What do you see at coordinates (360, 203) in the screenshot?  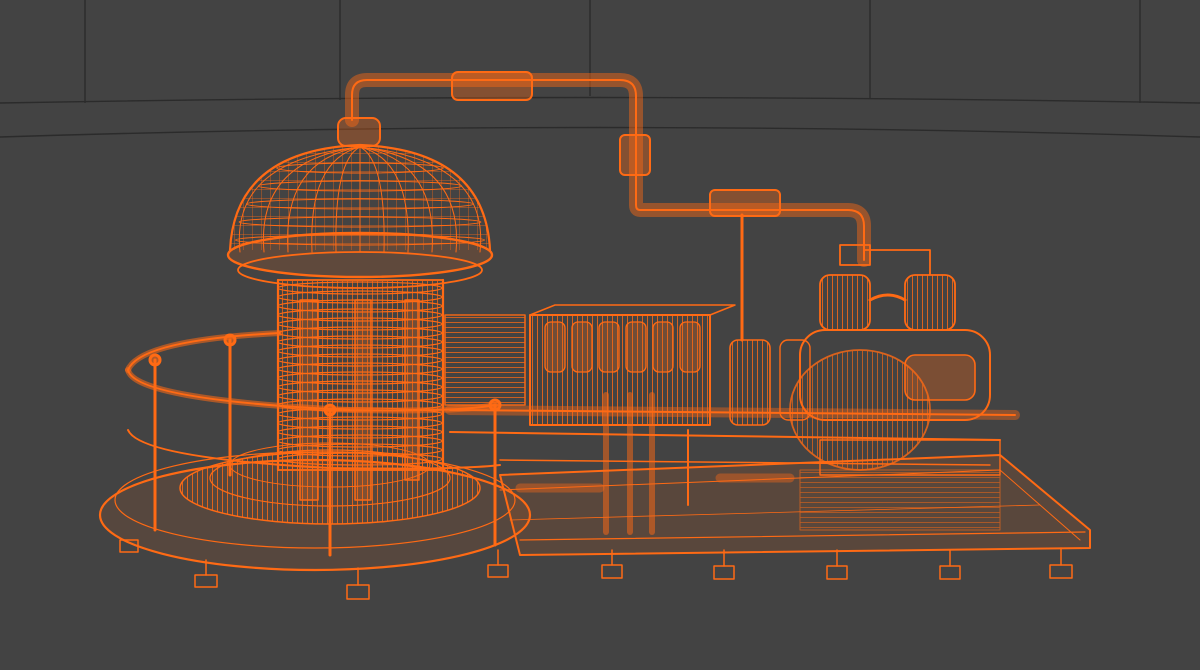 I see `reactor-dome` at bounding box center [360, 203].